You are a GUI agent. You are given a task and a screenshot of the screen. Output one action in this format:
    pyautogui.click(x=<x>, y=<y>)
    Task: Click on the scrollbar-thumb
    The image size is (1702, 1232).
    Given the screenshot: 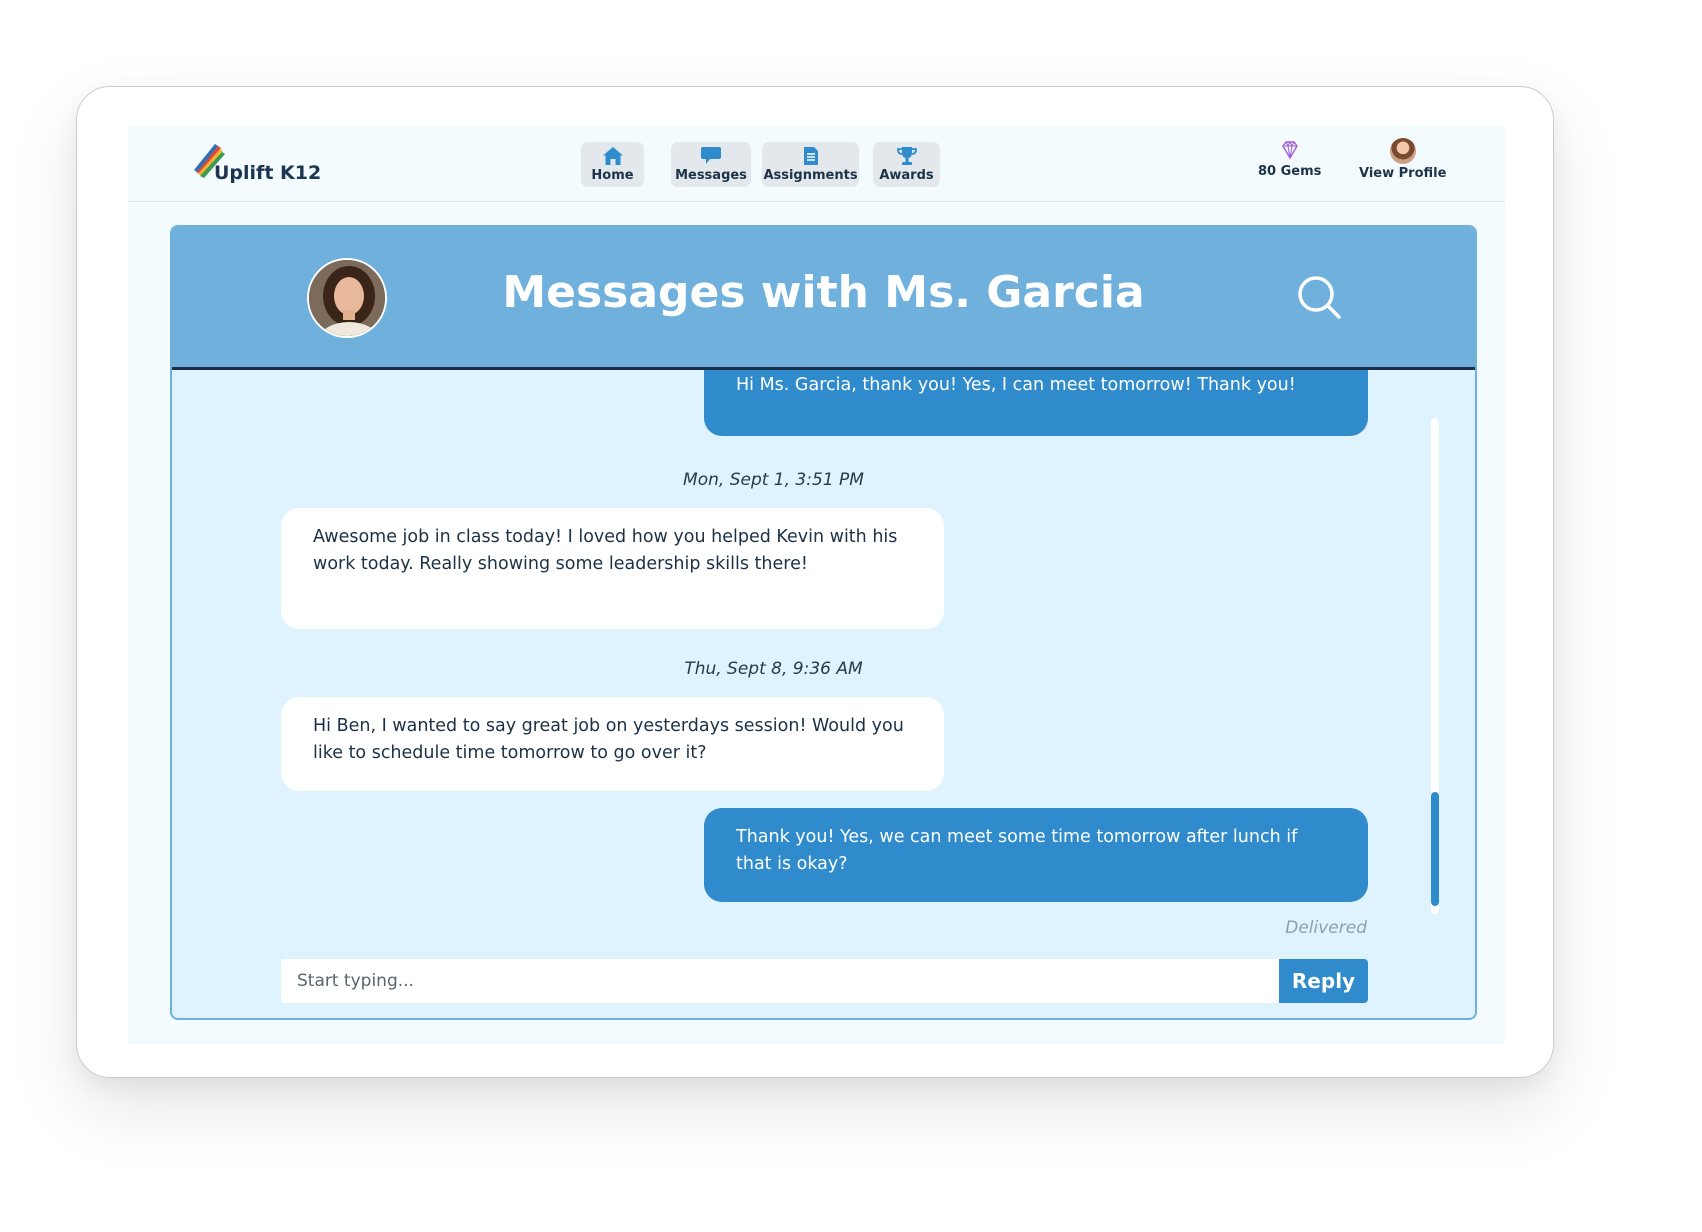 What is the action you would take?
    pyautogui.click(x=1435, y=849)
    